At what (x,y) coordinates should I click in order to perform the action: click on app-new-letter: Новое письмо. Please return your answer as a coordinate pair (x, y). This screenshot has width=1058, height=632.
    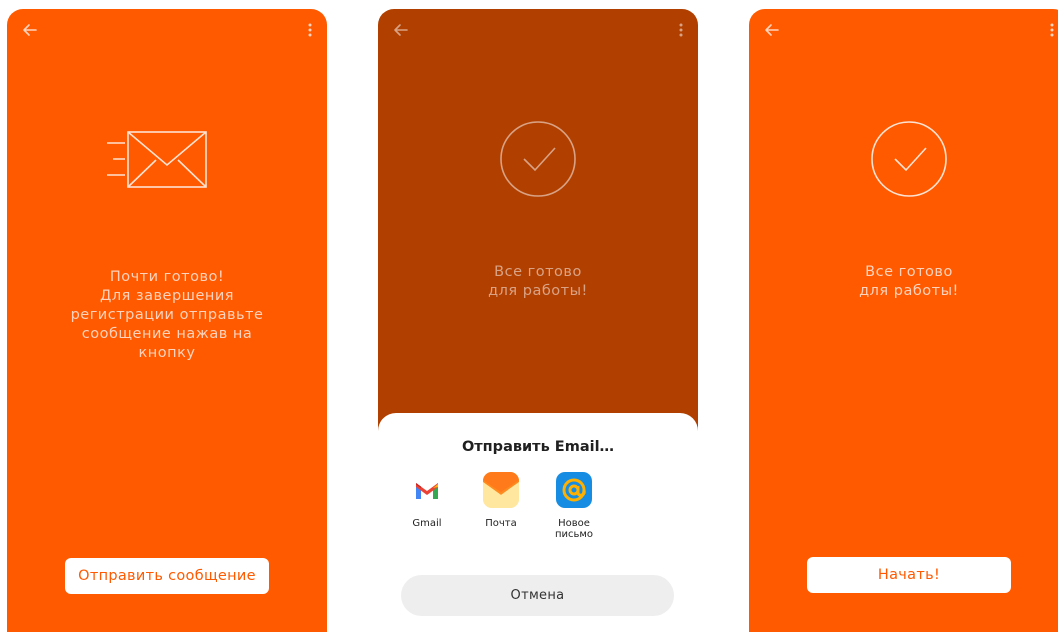
    Looking at the image, I should click on (574, 506).